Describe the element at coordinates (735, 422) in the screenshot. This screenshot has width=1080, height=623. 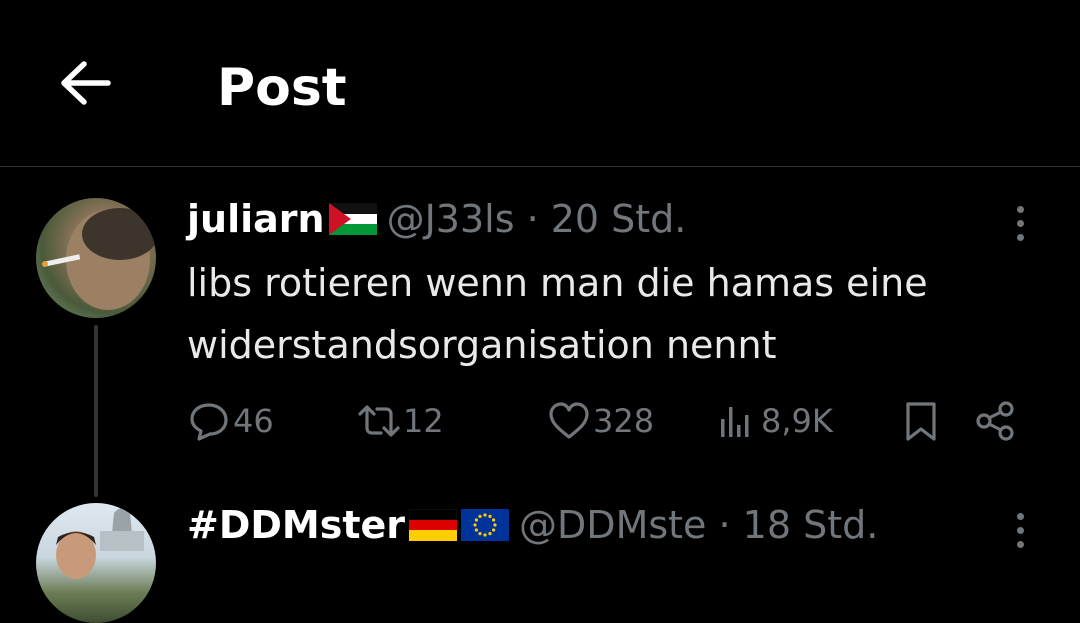
I see `analytics-icon` at that location.